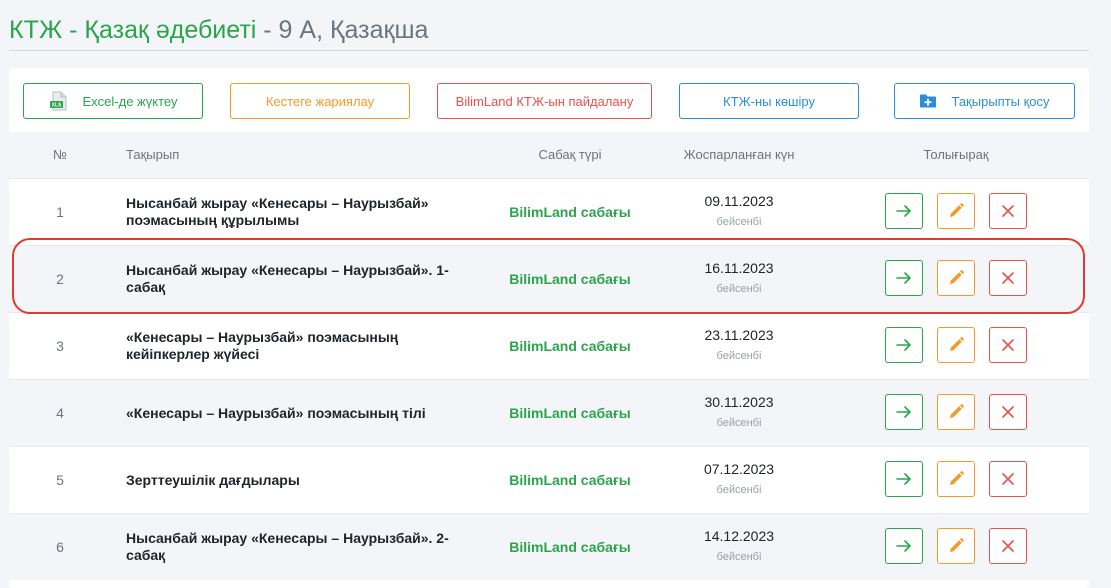  What do you see at coordinates (739, 402) in the screenshot?
I see `row-date: 30.11.2023` at bounding box center [739, 402].